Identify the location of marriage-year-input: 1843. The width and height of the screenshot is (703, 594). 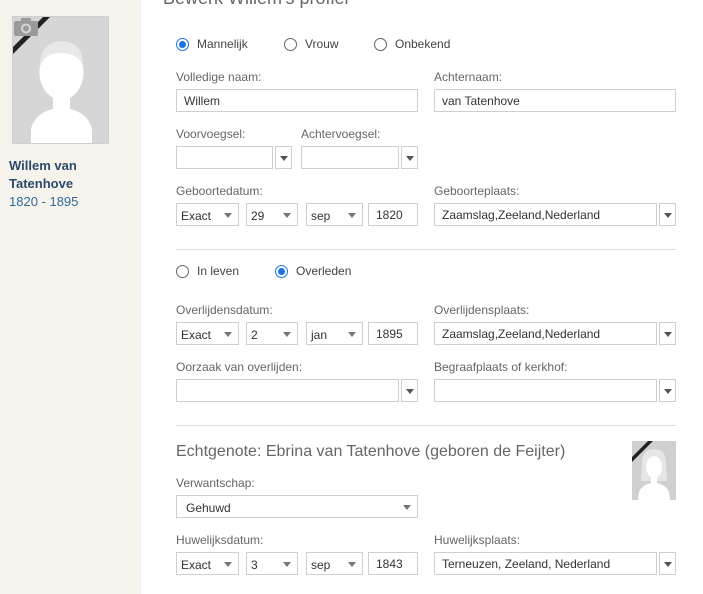
(393, 563).